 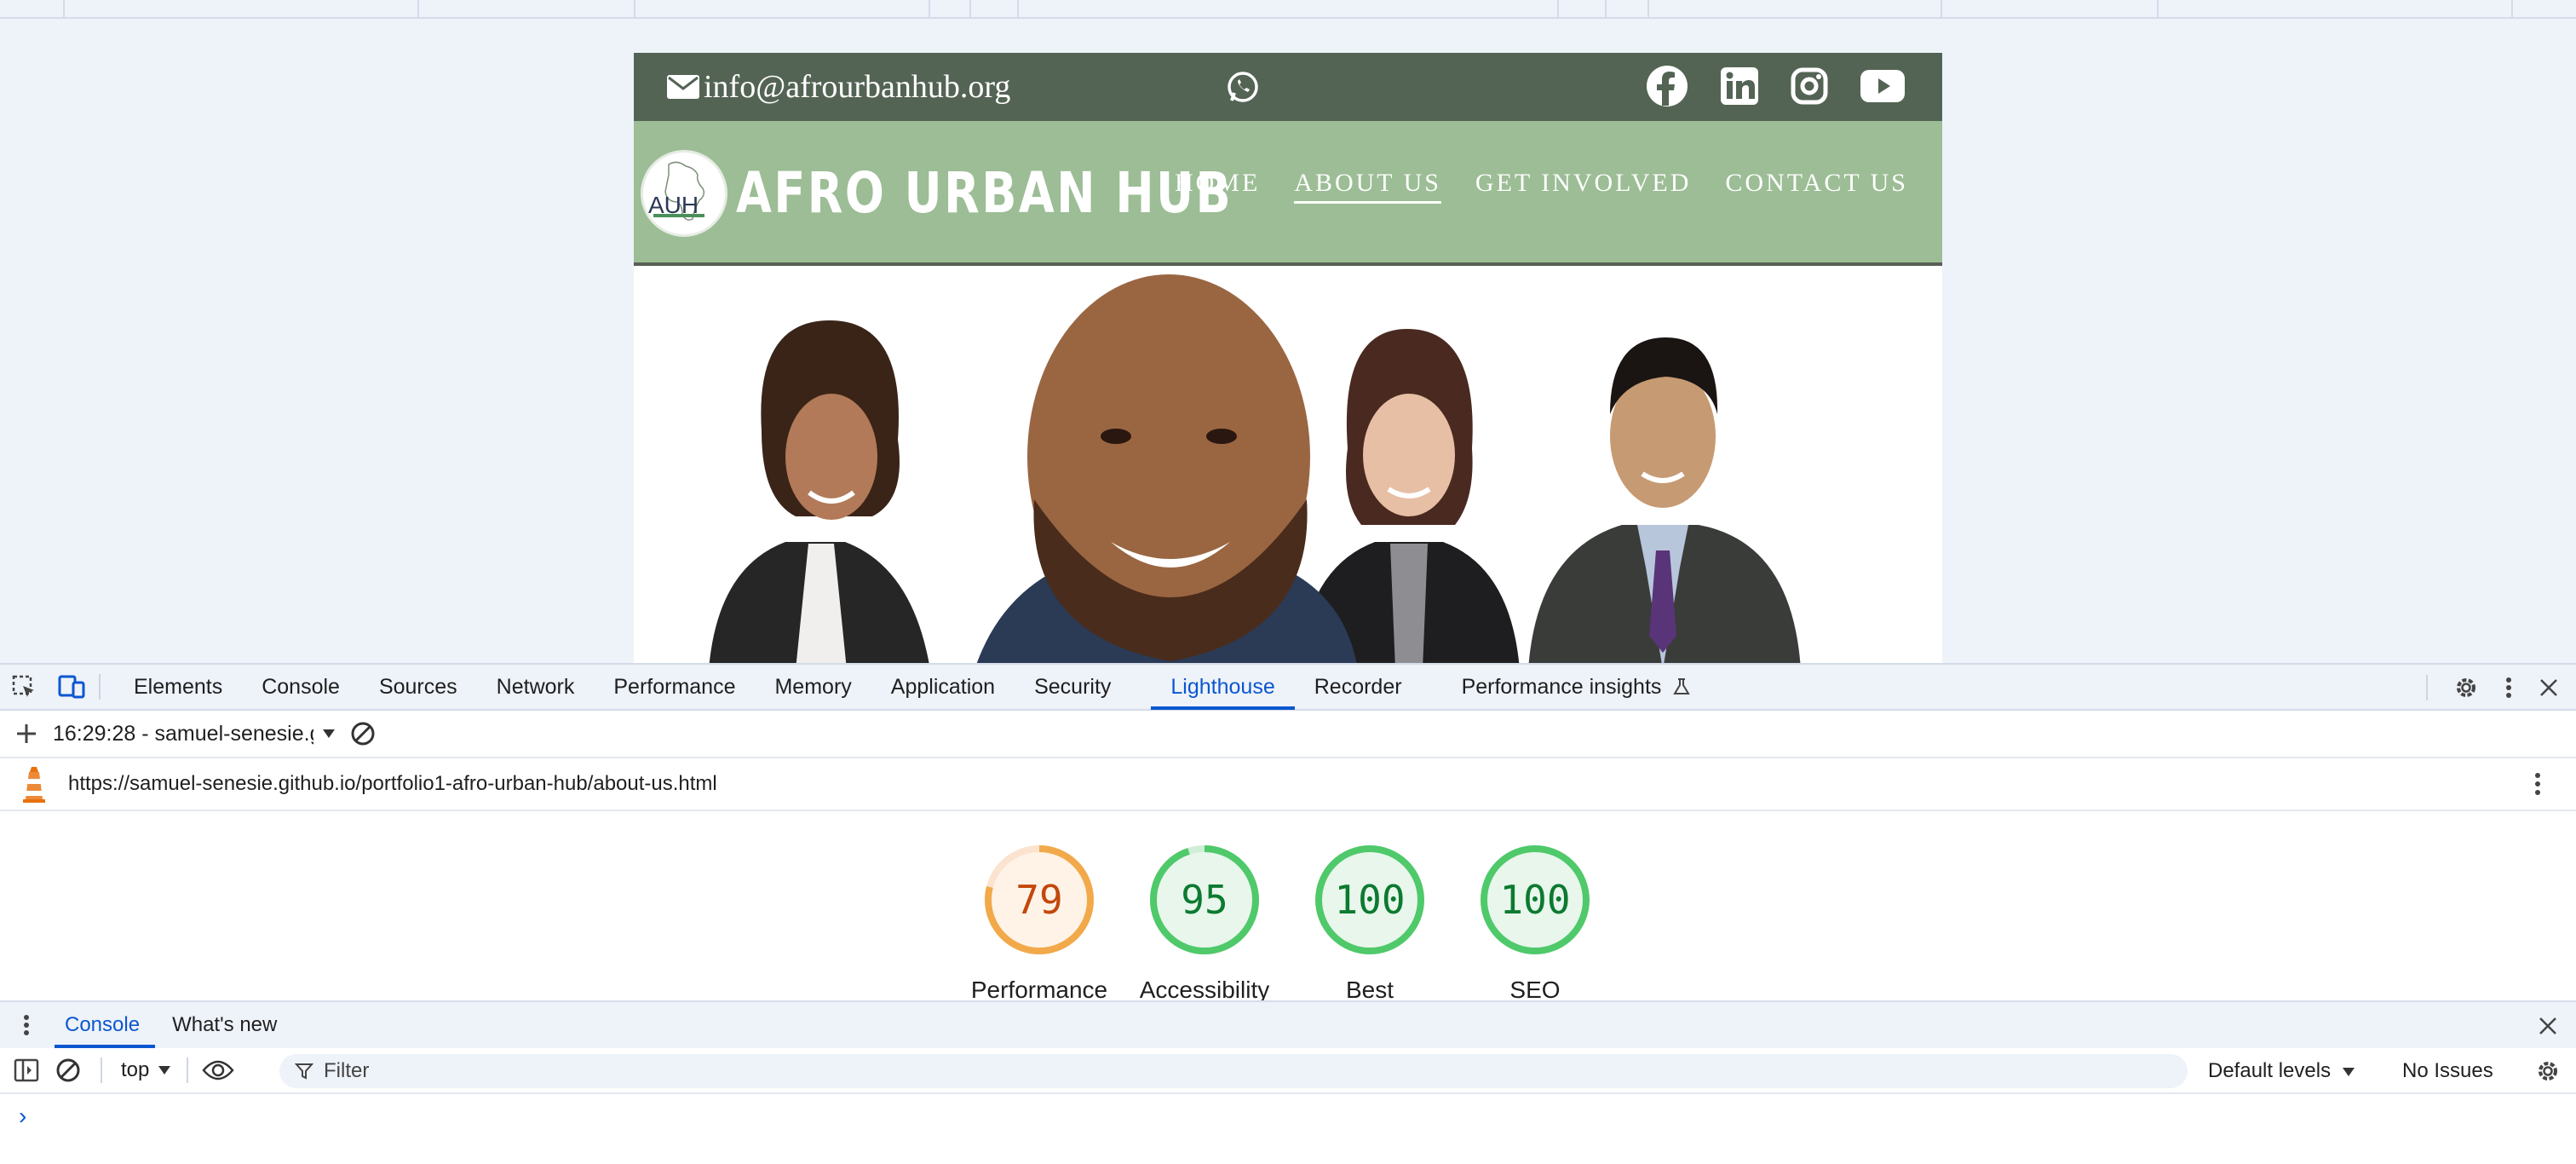 I want to click on gauge-accessibility: 95 Accessibility, so click(x=1204, y=924).